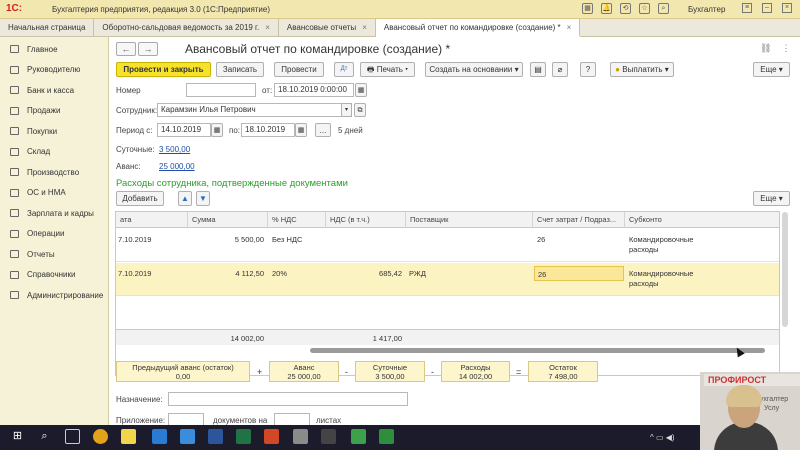 This screenshot has height=450, width=800. What do you see at coordinates (72, 436) in the screenshot?
I see `task-view-icon` at bounding box center [72, 436].